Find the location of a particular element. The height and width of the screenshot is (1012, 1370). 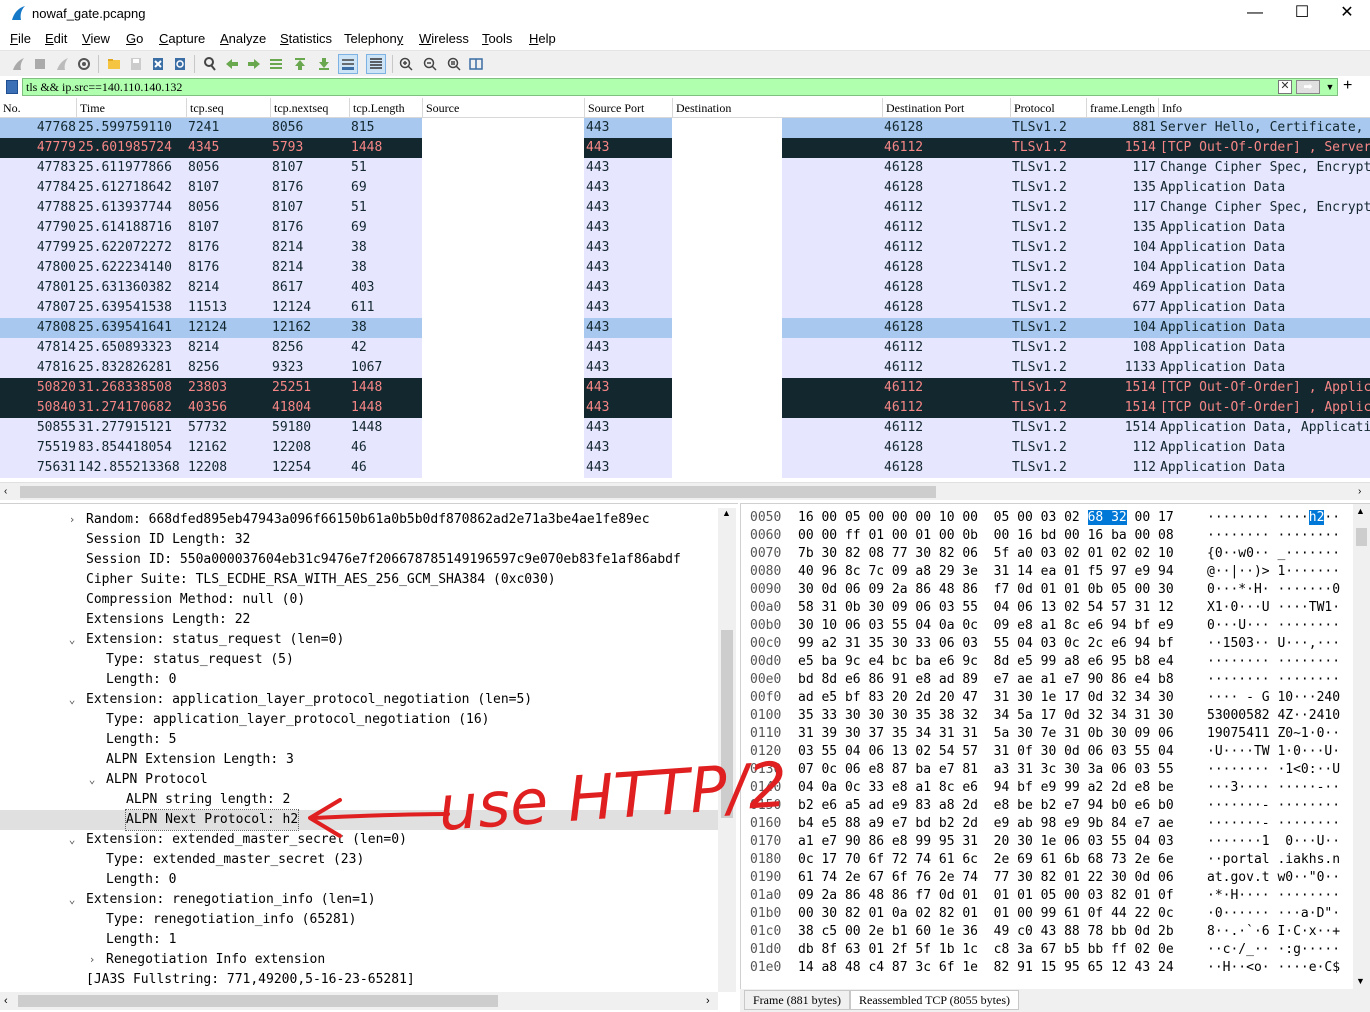

col-header-frame-length: frame.Length is located at coordinates (1122, 108).